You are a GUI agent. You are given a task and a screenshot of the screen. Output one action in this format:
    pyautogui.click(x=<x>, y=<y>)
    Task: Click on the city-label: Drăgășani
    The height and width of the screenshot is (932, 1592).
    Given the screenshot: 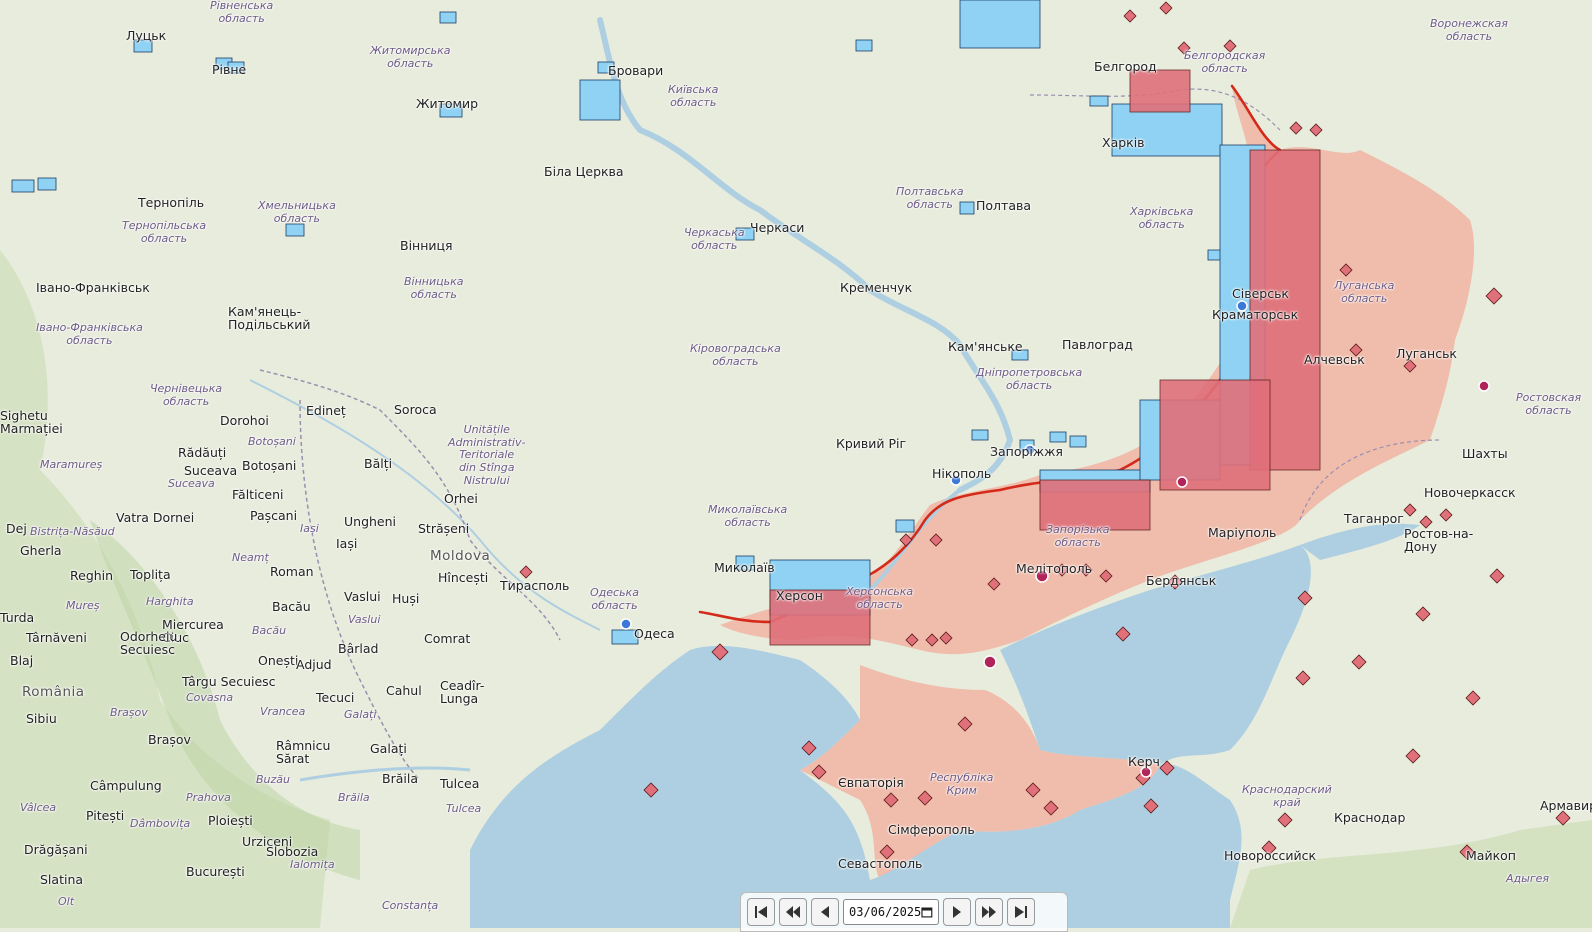 What is the action you would take?
    pyautogui.click(x=56, y=849)
    